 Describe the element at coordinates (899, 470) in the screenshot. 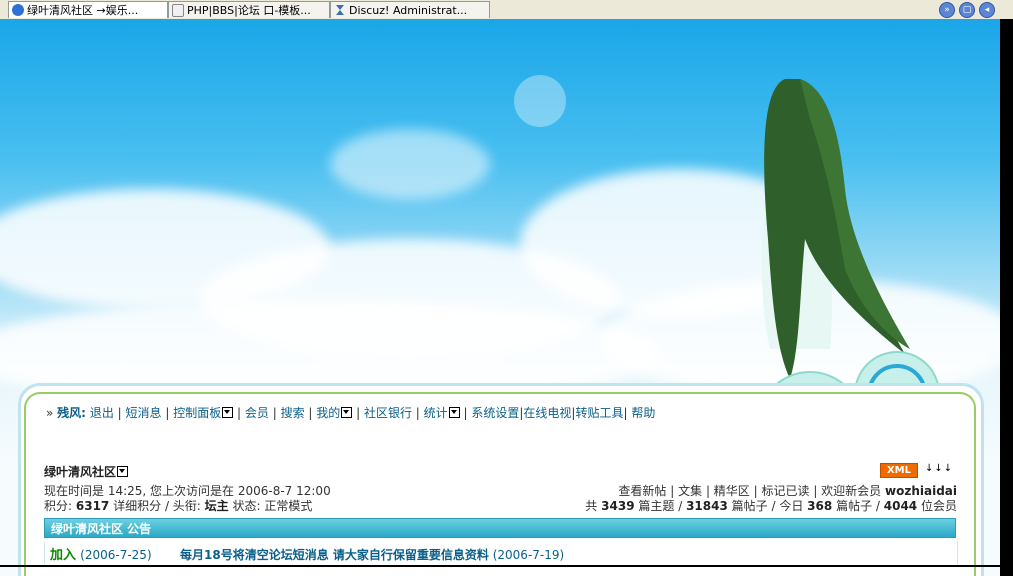

I see `xml-rss-badge: XML` at that location.